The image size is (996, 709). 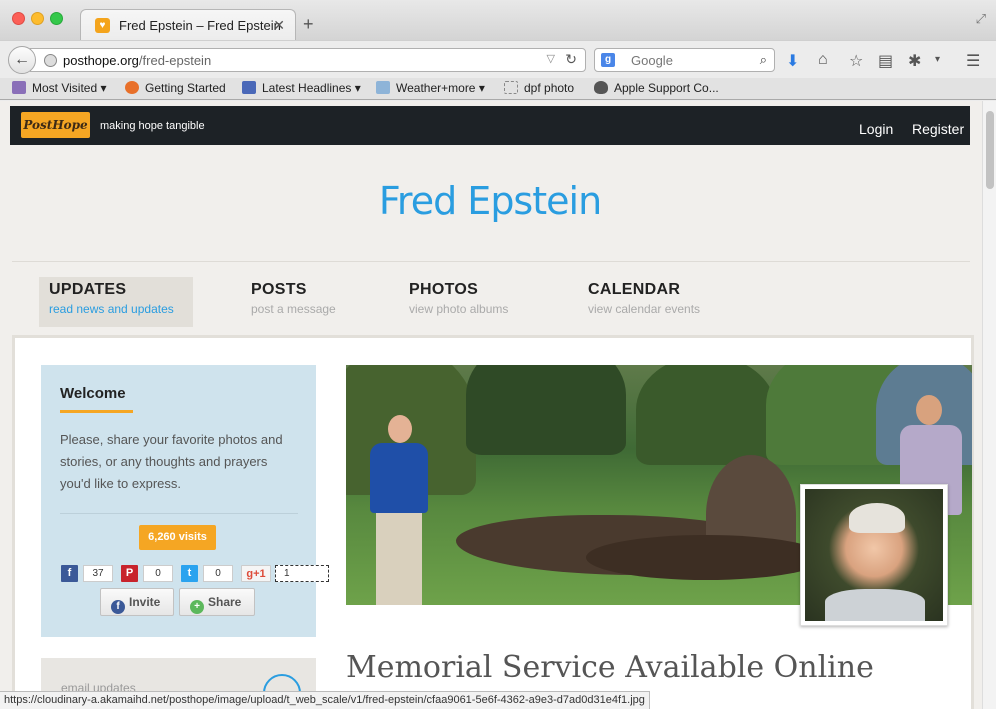 What do you see at coordinates (792, 61) in the screenshot?
I see `downloads-icon: ⬇` at bounding box center [792, 61].